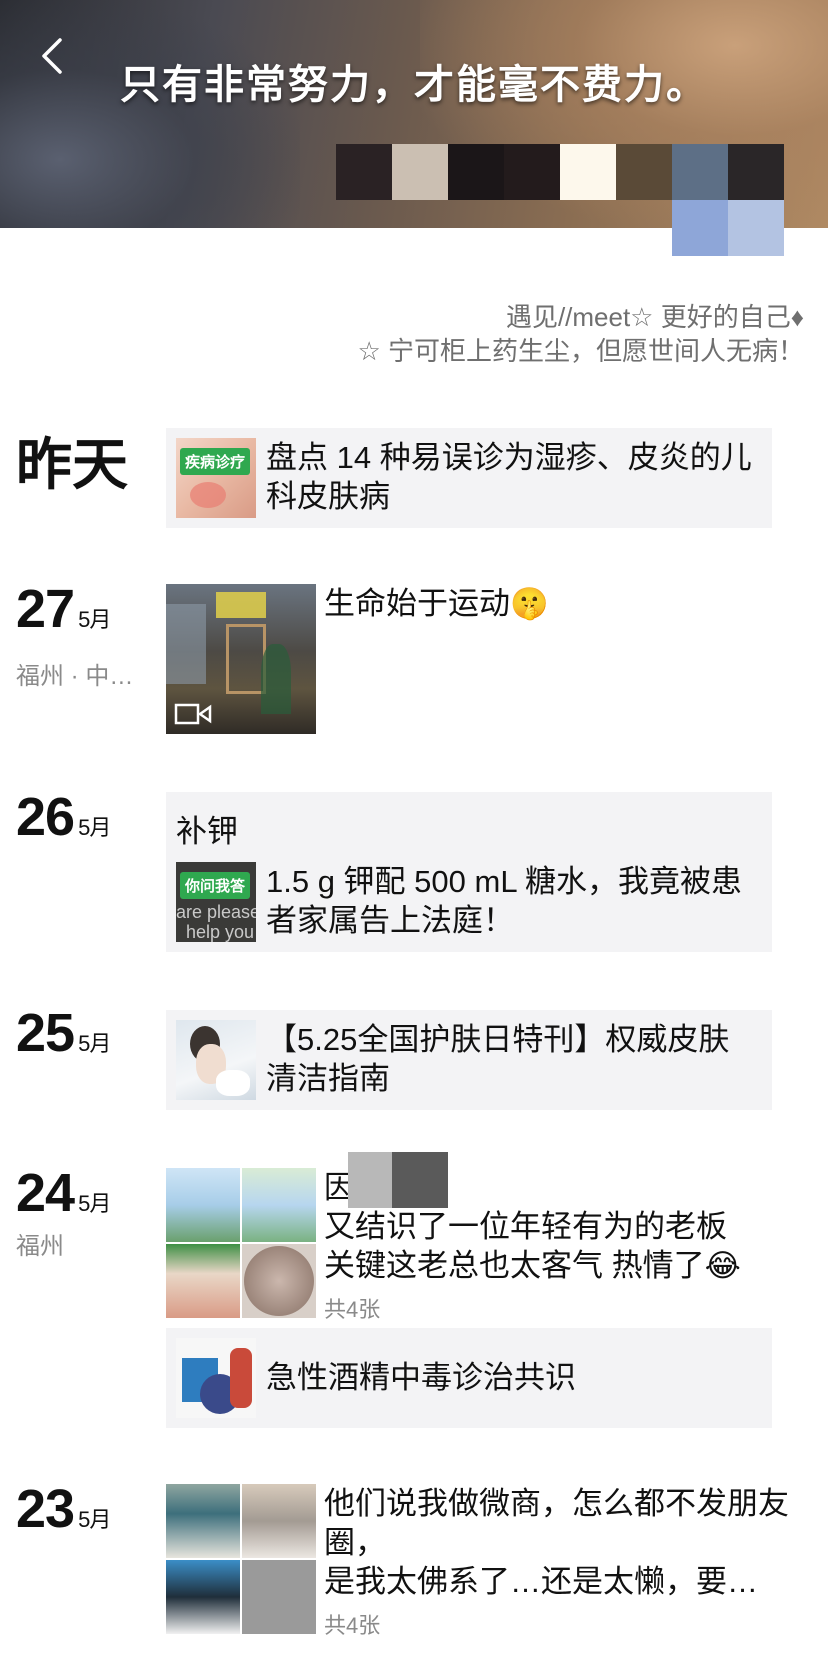 The image size is (828, 1674). I want to click on profile-signature: 遇见//meet☆ 更好的自己♦ ☆ 宁可柜上药生尘，但愿世间人无病！, so click(580, 334).